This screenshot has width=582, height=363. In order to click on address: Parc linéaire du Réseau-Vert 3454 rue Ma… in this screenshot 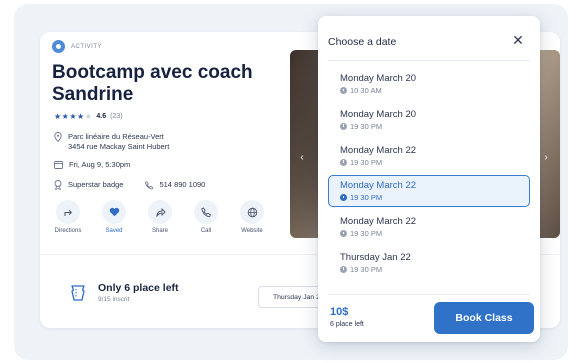, I will do `click(111, 142)`.